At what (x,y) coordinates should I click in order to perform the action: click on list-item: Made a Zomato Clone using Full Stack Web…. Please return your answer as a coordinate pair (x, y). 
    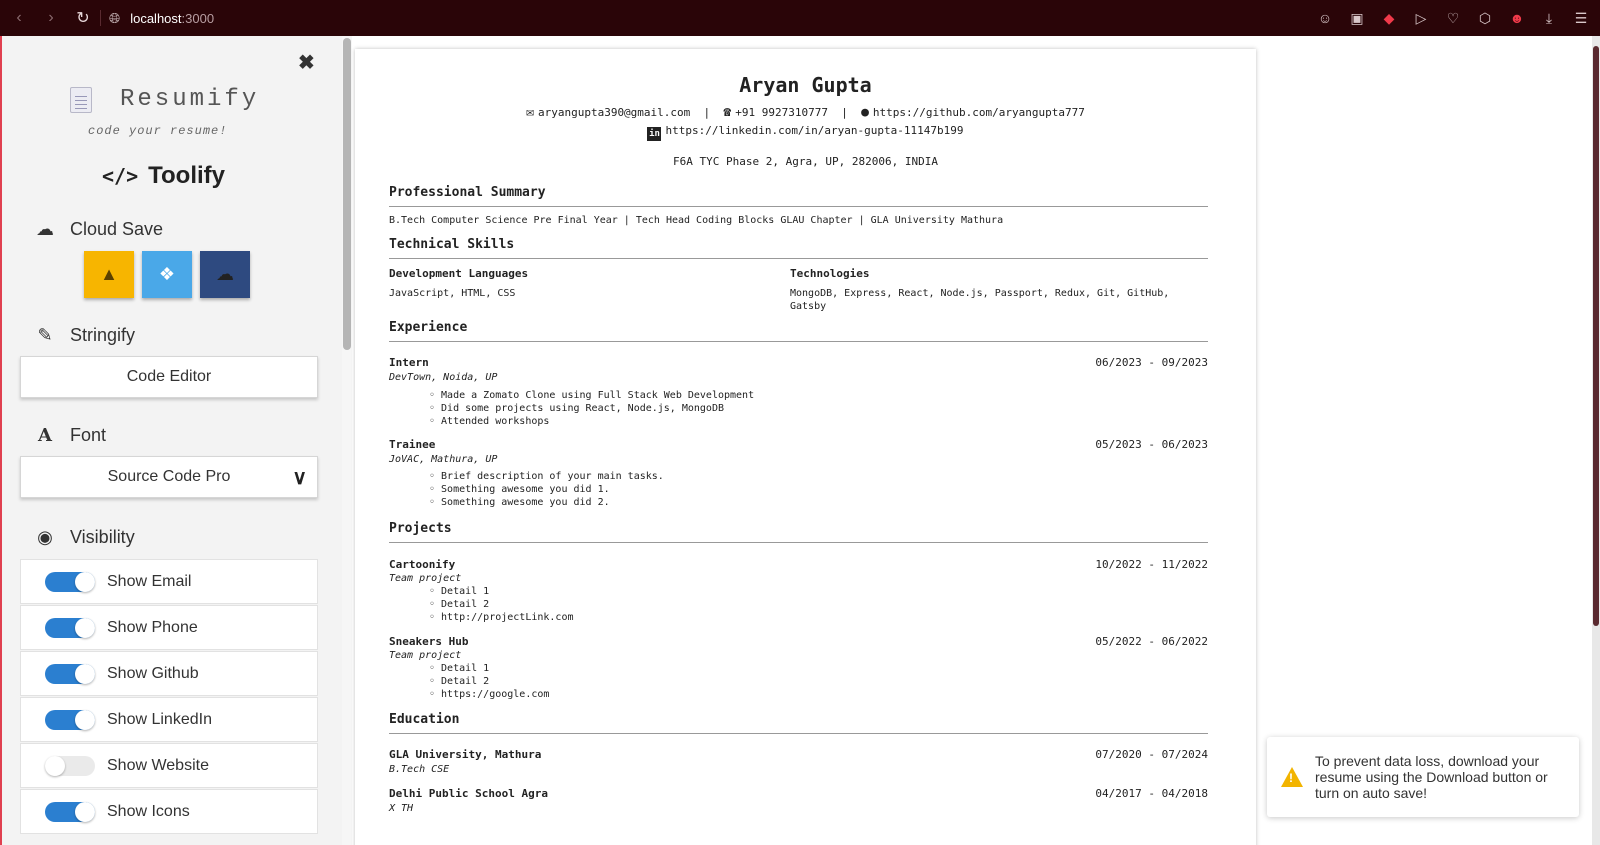
    Looking at the image, I should click on (591, 395).